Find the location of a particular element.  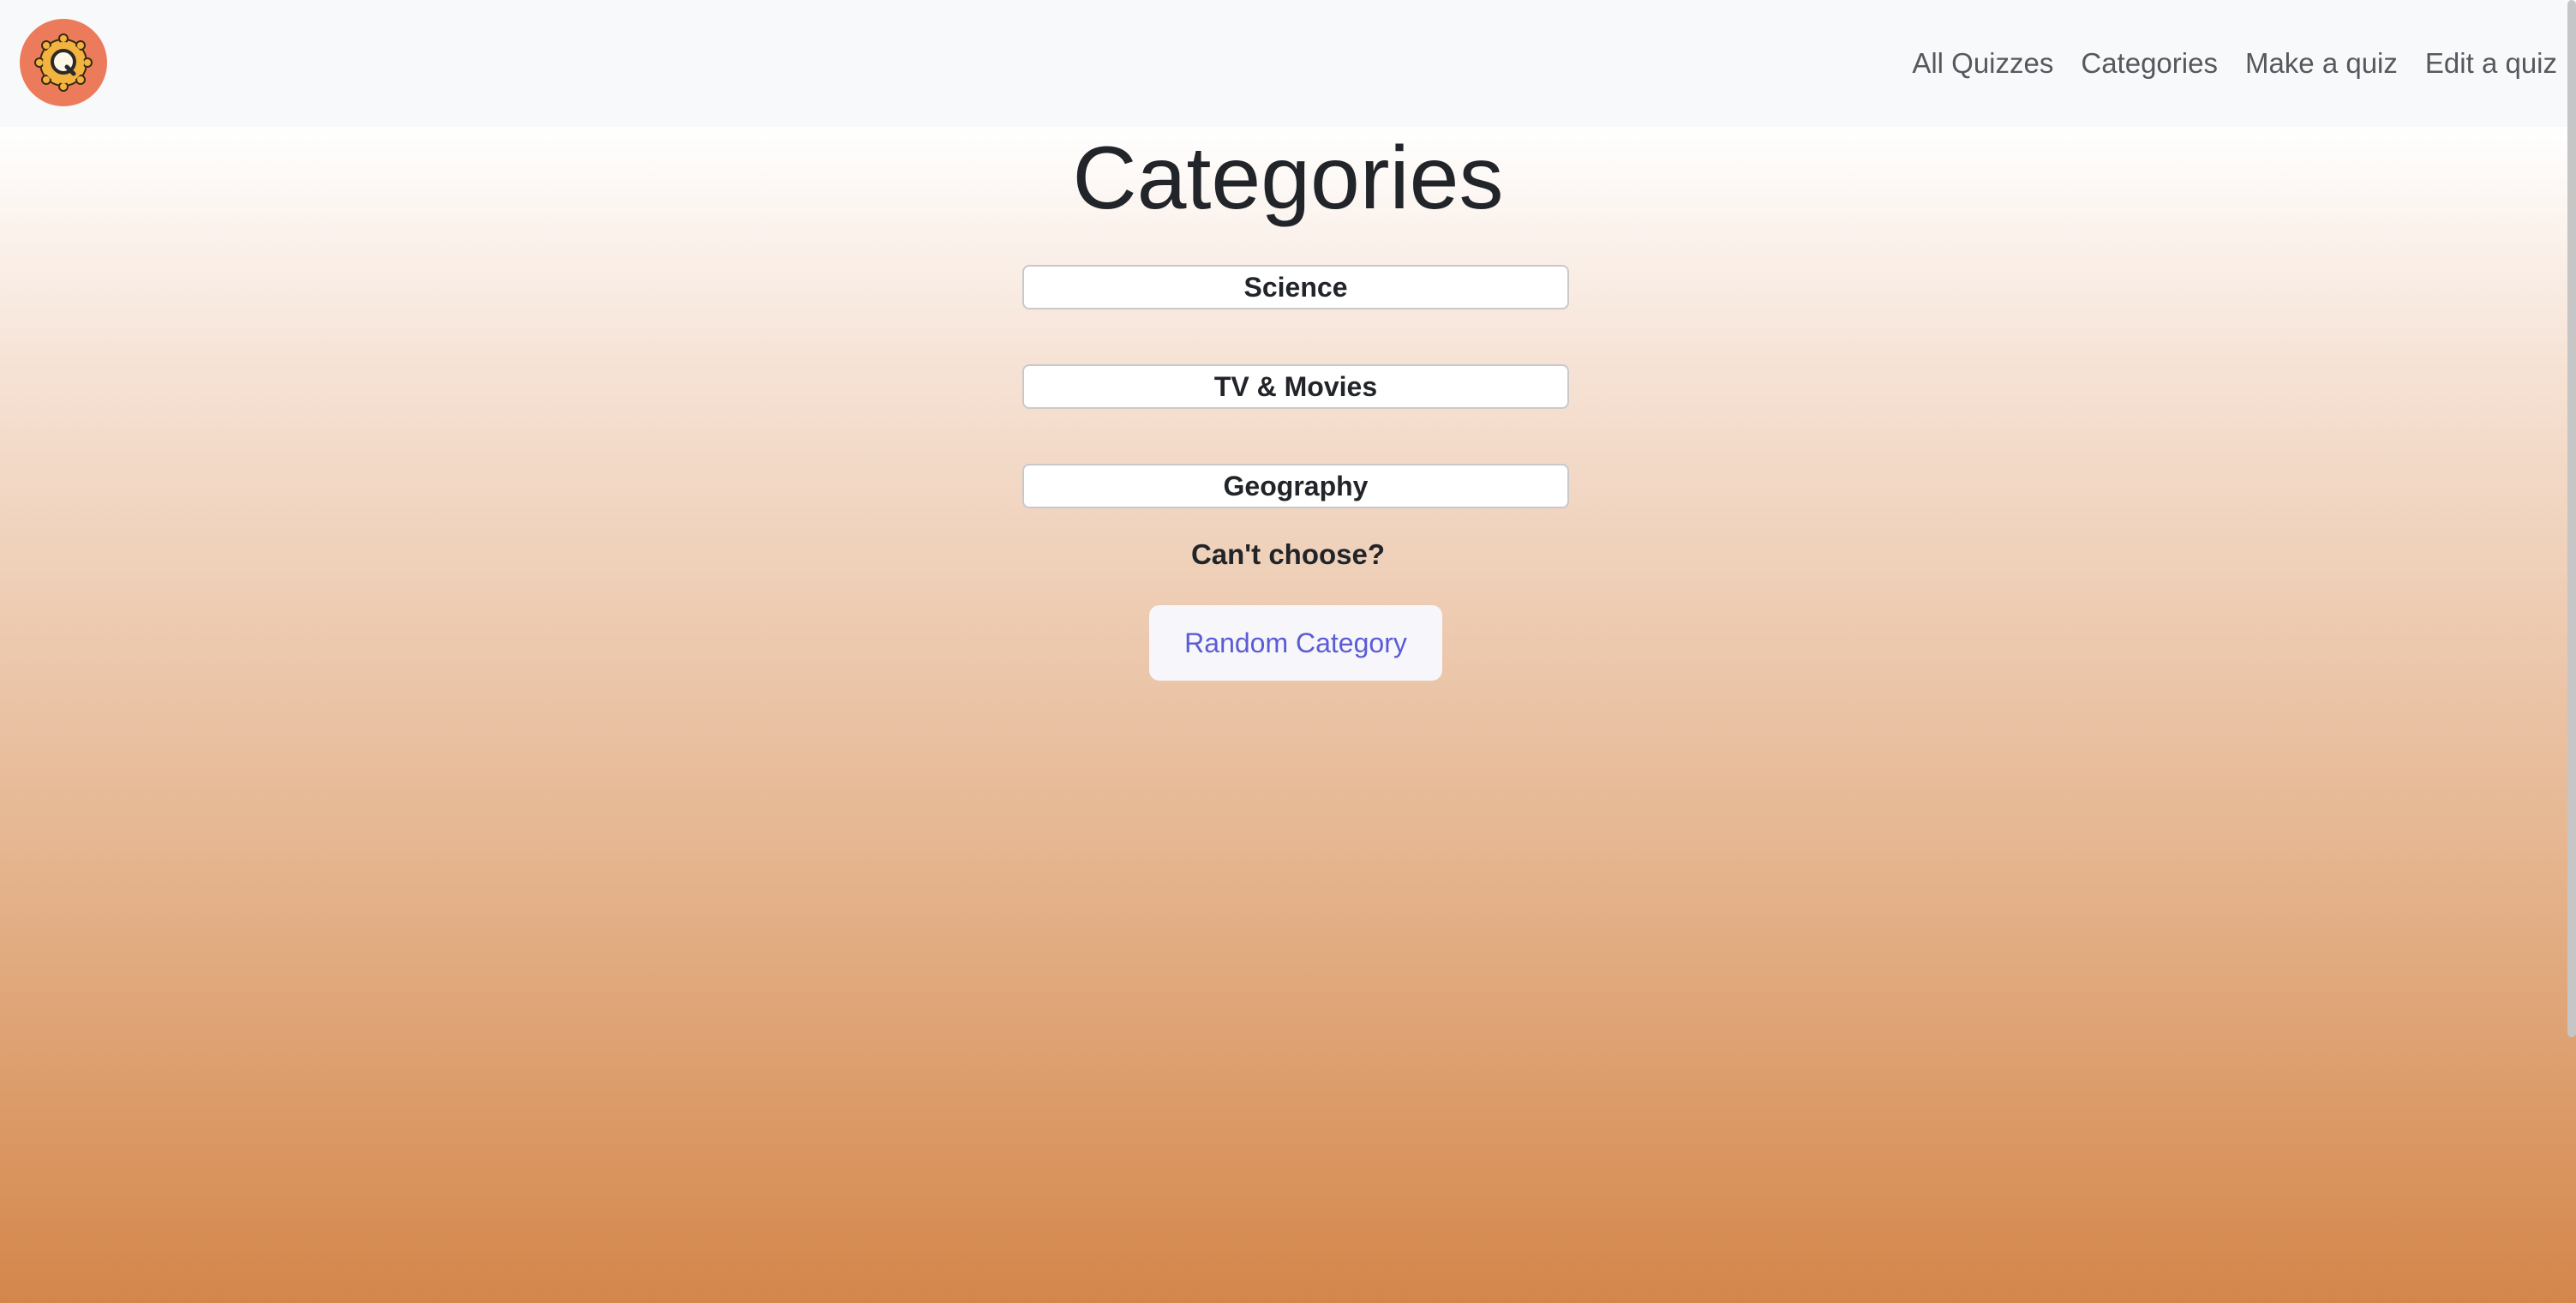

gear-q-icon is located at coordinates (63, 63).